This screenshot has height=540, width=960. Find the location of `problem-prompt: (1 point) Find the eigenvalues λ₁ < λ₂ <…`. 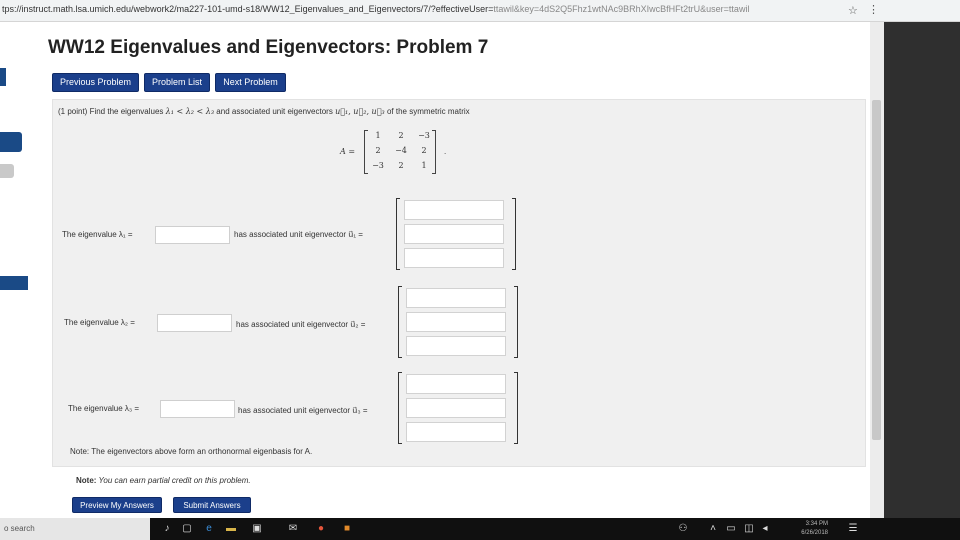

problem-prompt: (1 point) Find the eigenvalues λ₁ < λ₂ <… is located at coordinates (264, 111).